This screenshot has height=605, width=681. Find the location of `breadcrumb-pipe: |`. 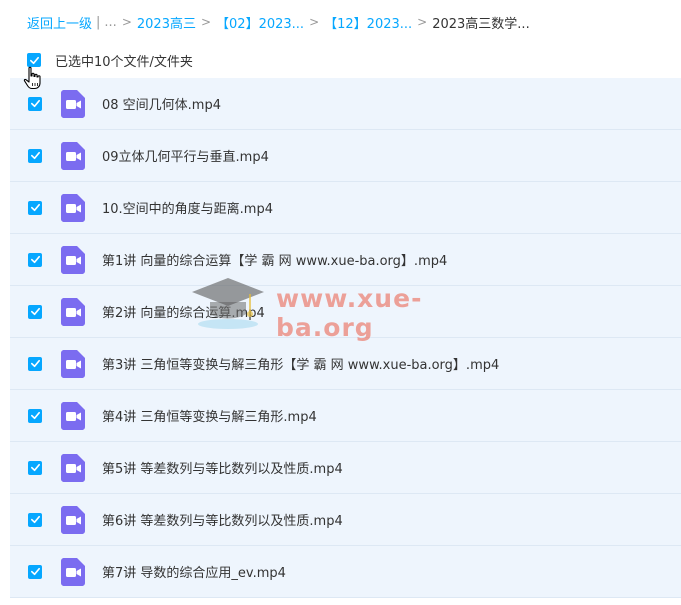

breadcrumb-pipe: | is located at coordinates (98, 22).